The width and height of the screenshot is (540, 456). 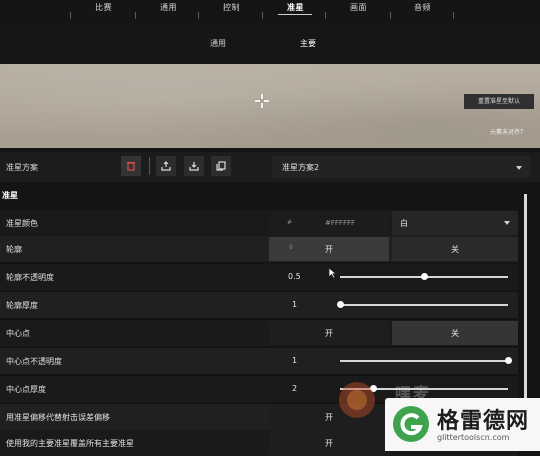 What do you see at coordinates (262, 101) in the screenshot?
I see `crosshair-icon` at bounding box center [262, 101].